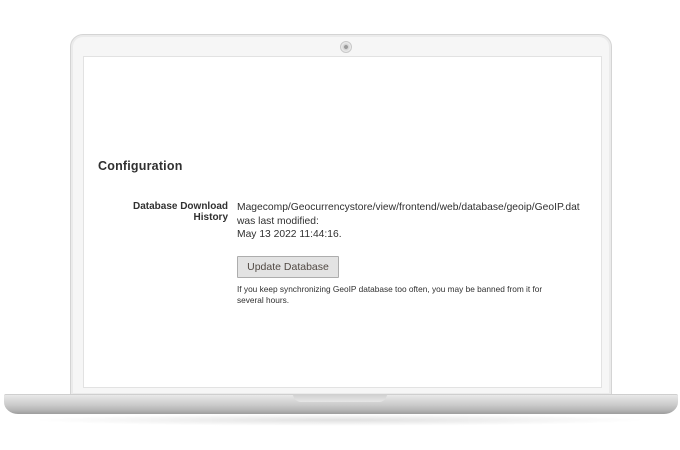 The width and height of the screenshot is (680, 450). Describe the element at coordinates (346, 47) in the screenshot. I see `webcam-icon` at that location.